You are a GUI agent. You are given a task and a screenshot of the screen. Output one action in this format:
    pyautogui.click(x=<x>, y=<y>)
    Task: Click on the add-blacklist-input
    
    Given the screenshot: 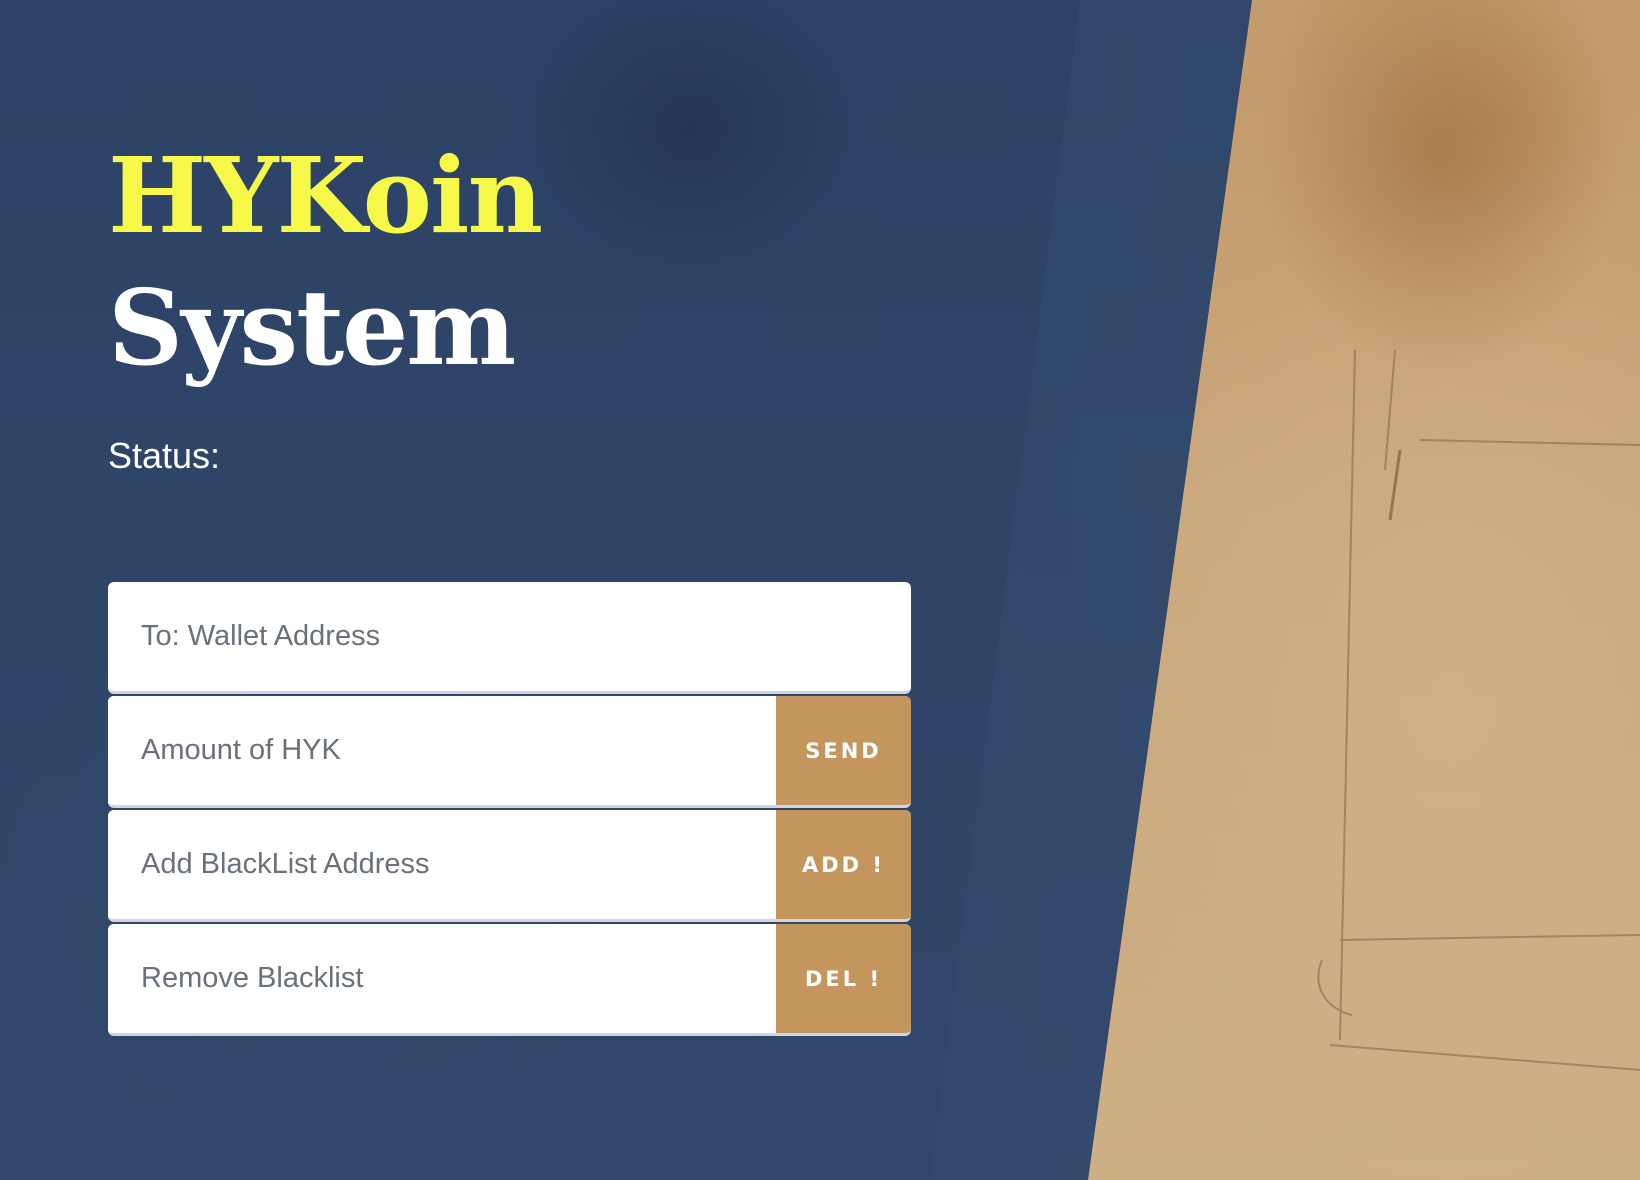 What is the action you would take?
    pyautogui.click(x=442, y=864)
    